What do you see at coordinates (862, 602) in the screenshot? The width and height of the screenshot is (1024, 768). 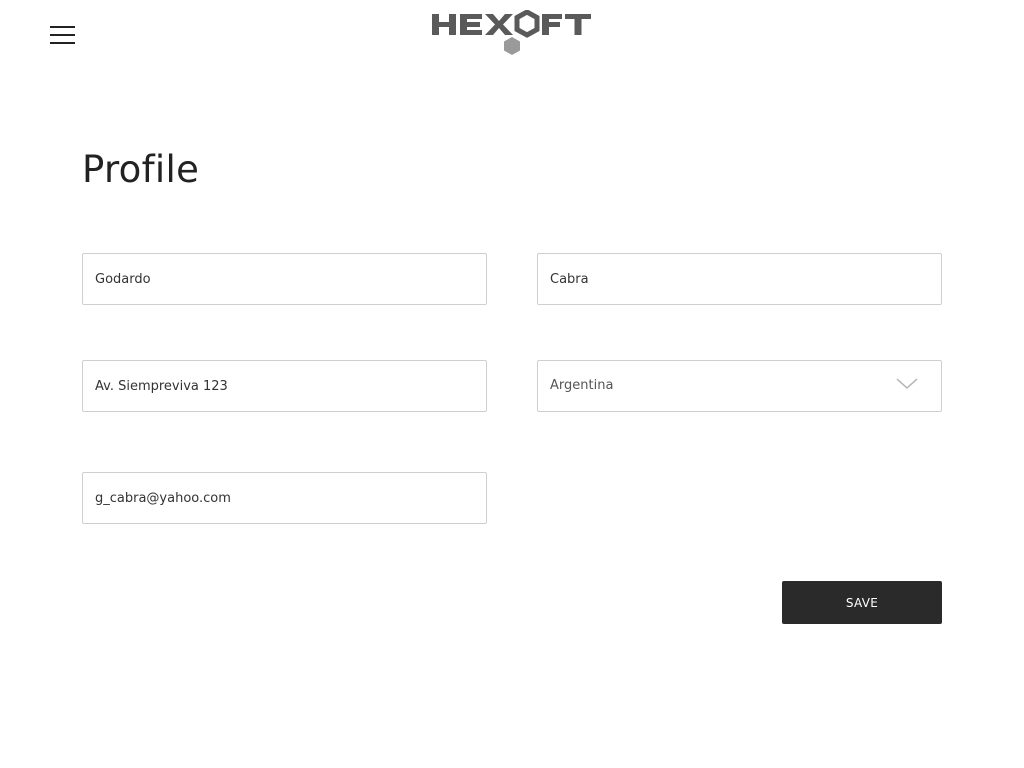 I see `save-button: SAVE` at bounding box center [862, 602].